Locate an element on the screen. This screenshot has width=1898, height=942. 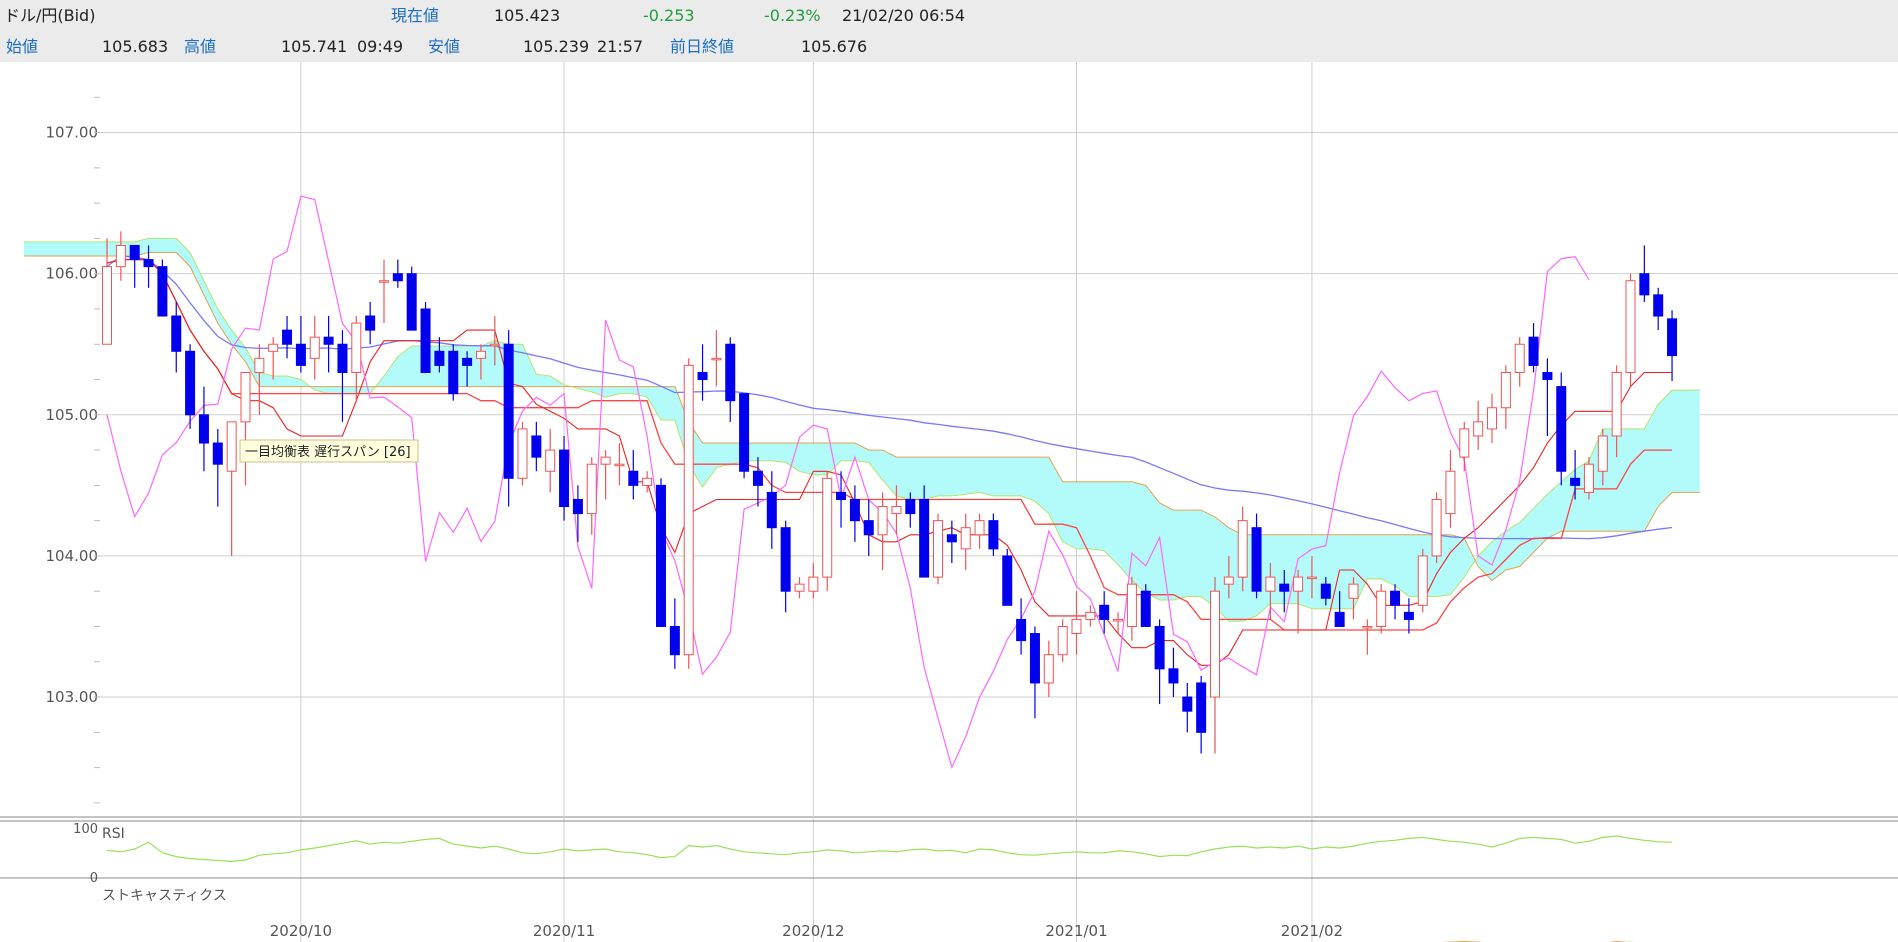
high-time: 09:49 is located at coordinates (380, 46).